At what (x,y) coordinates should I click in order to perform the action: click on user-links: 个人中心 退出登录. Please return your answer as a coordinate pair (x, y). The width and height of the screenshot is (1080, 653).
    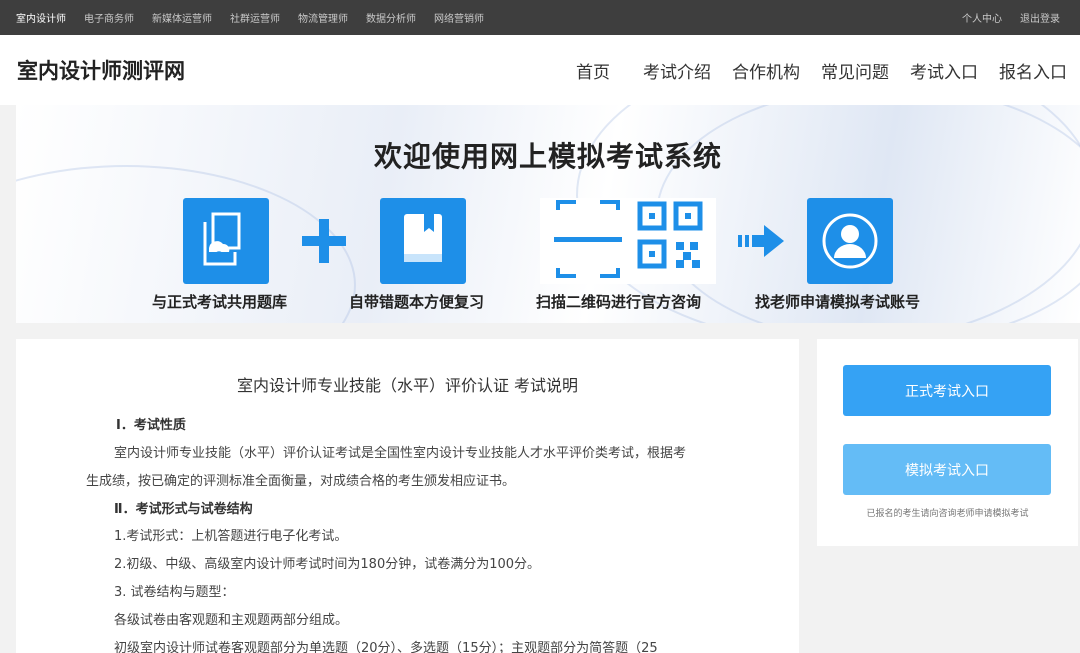
    Looking at the image, I should click on (1002, 17).